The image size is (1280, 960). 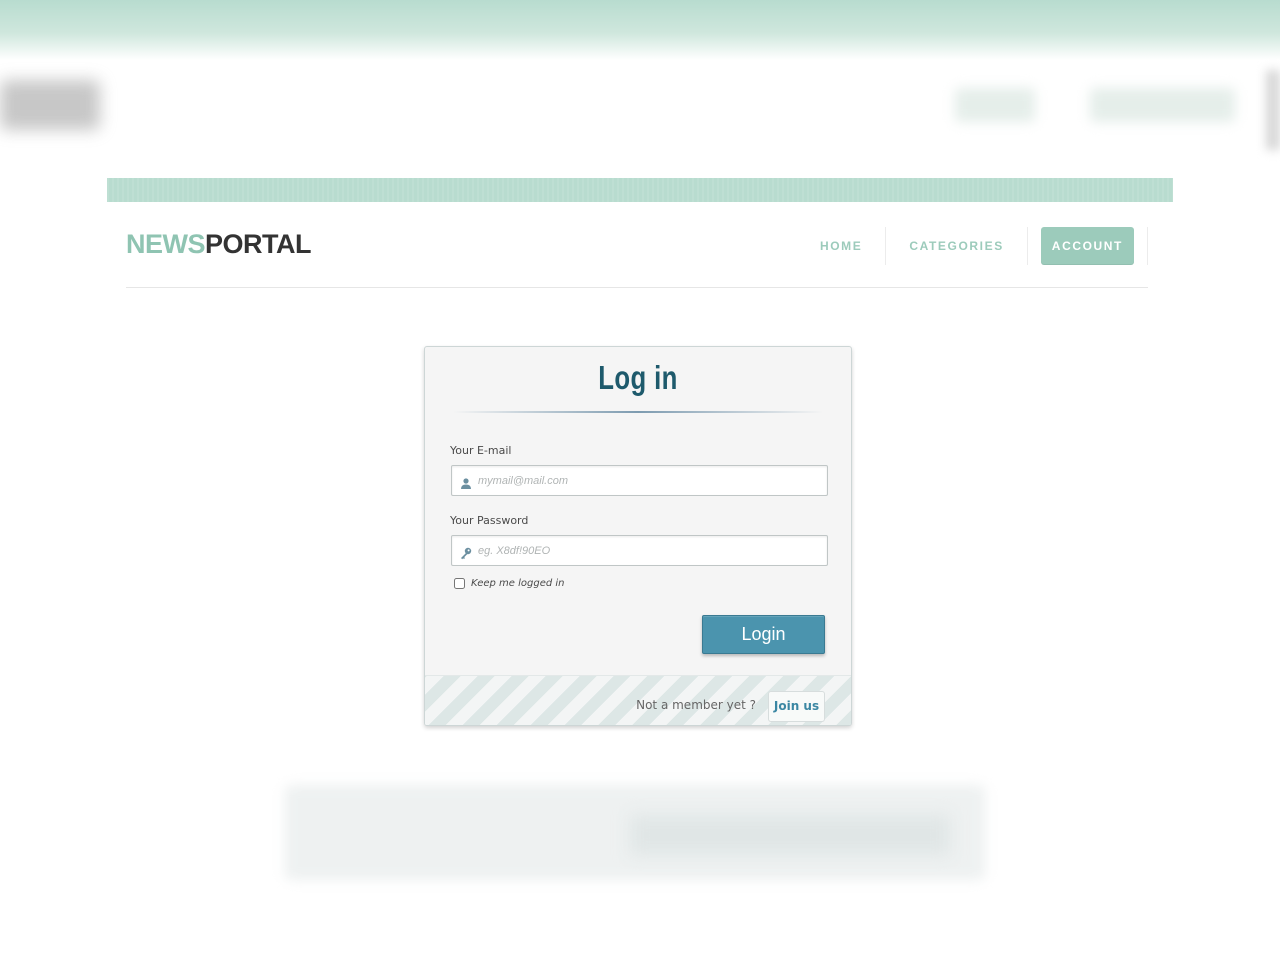 What do you see at coordinates (258, 244) in the screenshot?
I see `logo-portal: PORTAL` at bounding box center [258, 244].